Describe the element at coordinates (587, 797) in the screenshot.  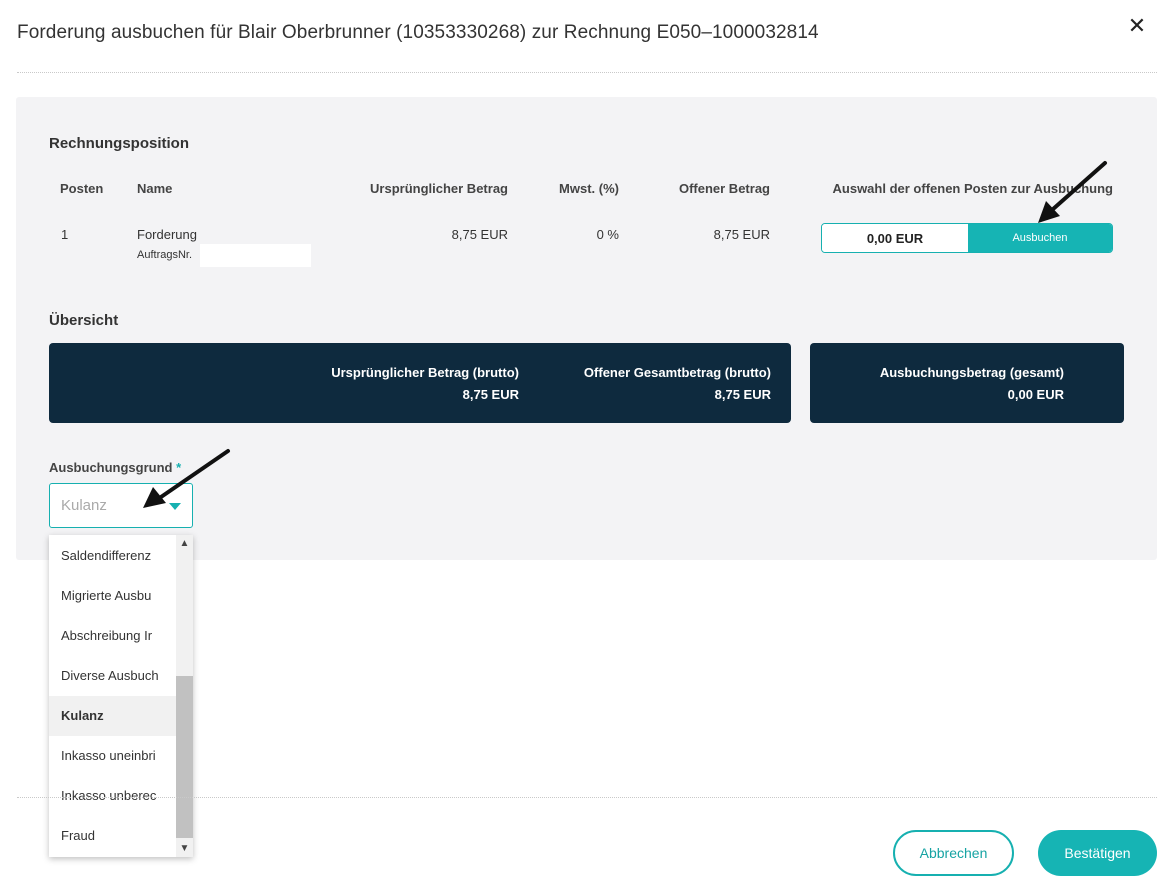
I see `footer-divider` at that location.